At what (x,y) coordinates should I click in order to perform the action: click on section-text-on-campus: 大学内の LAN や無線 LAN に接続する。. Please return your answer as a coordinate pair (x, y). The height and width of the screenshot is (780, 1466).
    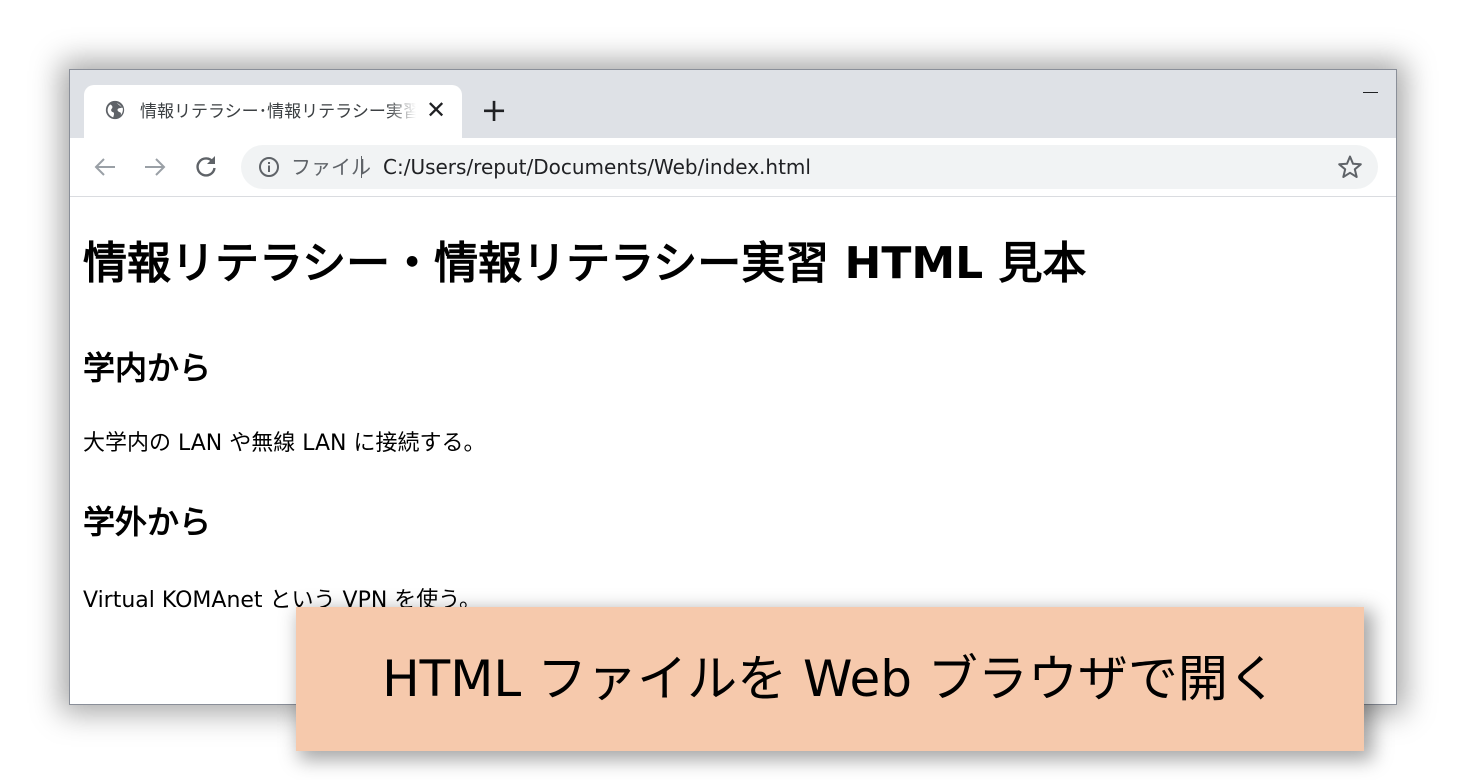
    Looking at the image, I should click on (284, 443).